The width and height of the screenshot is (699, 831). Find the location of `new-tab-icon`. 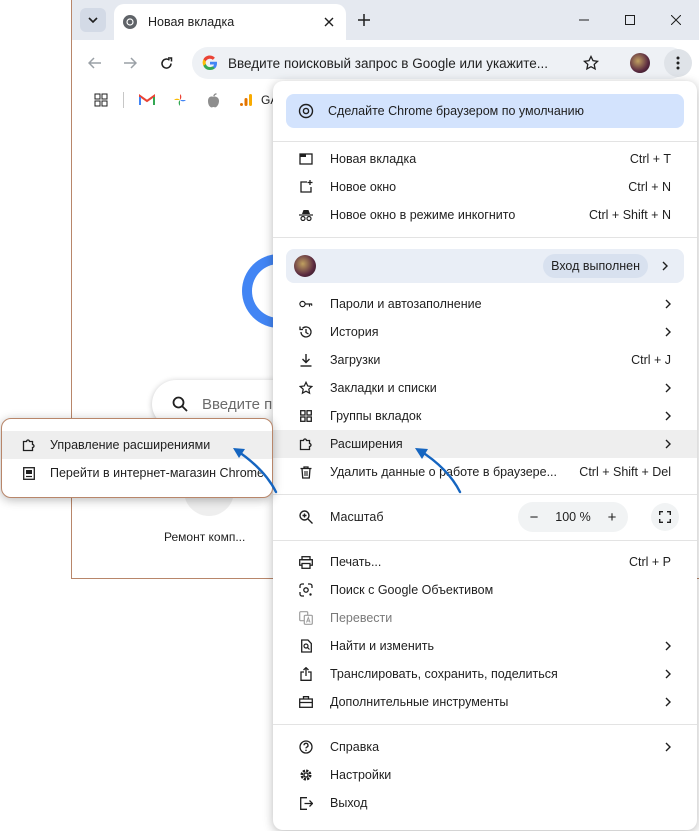

new-tab-icon is located at coordinates (306, 159).